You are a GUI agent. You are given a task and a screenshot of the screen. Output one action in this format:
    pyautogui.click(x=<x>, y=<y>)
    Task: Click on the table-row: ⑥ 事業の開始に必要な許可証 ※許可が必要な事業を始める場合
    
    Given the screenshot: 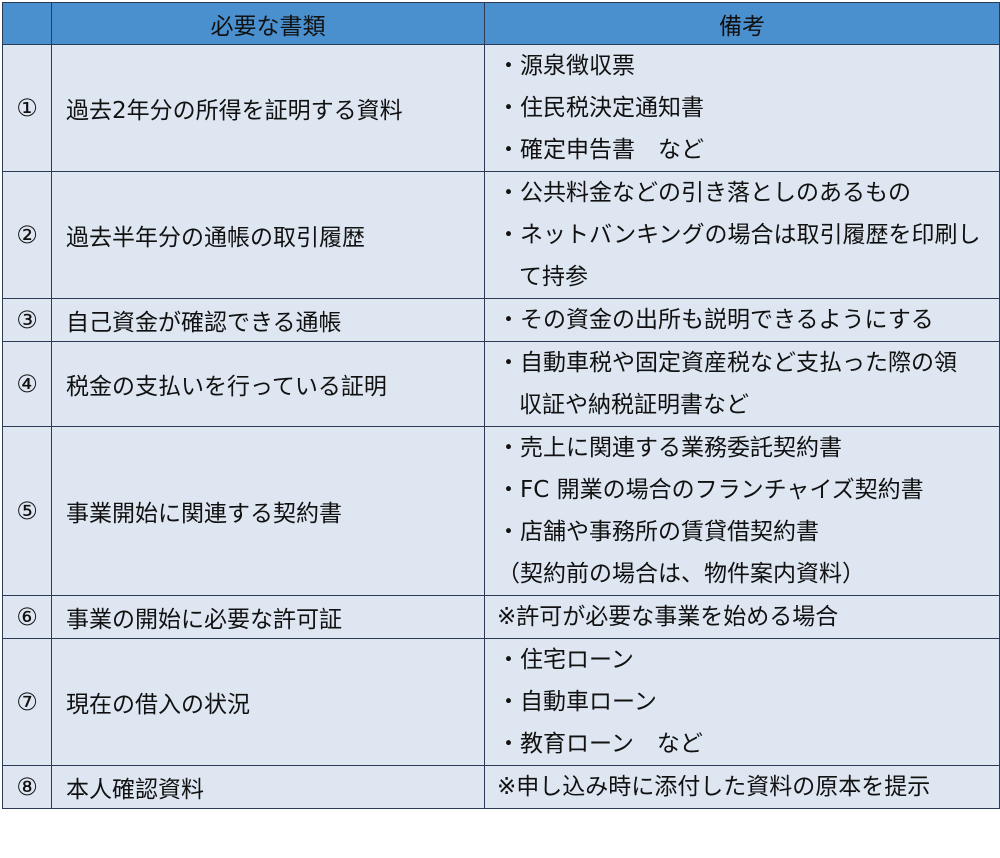 What is the action you would take?
    pyautogui.click(x=501, y=617)
    